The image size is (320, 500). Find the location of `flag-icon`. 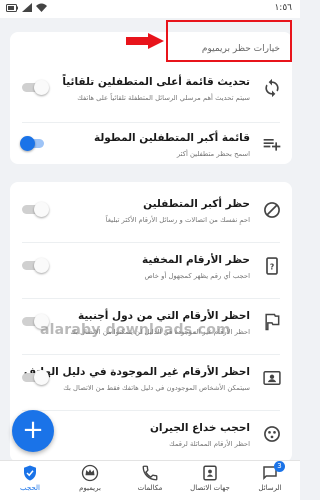

flag-icon is located at coordinates (272, 322).